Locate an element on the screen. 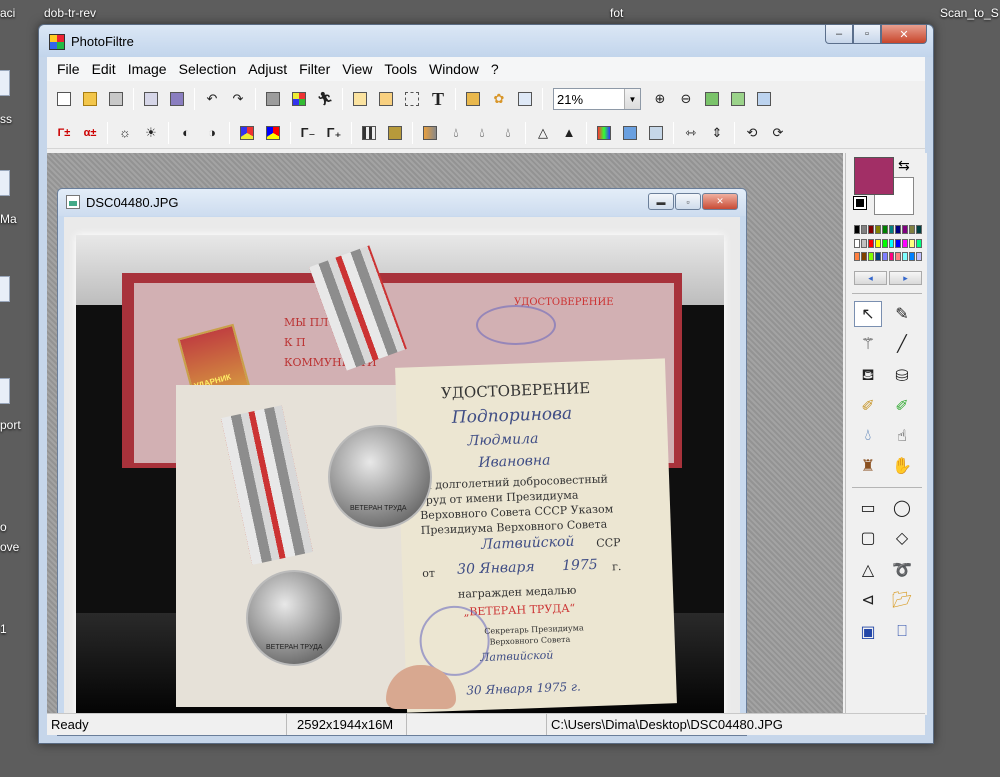 The image size is (1000, 777). menu-view: View is located at coordinates (357, 69).